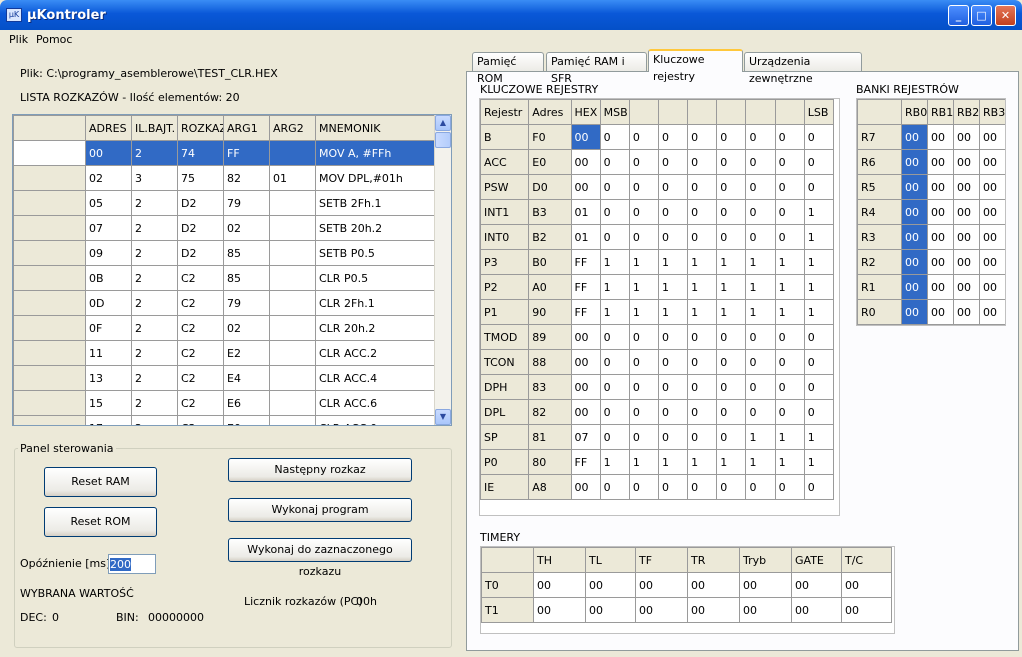  Describe the element at coordinates (657, 362) in the screenshot. I see `key-register-row: TCON 88 00 0 0 0 0 0 0 0 0` at that location.